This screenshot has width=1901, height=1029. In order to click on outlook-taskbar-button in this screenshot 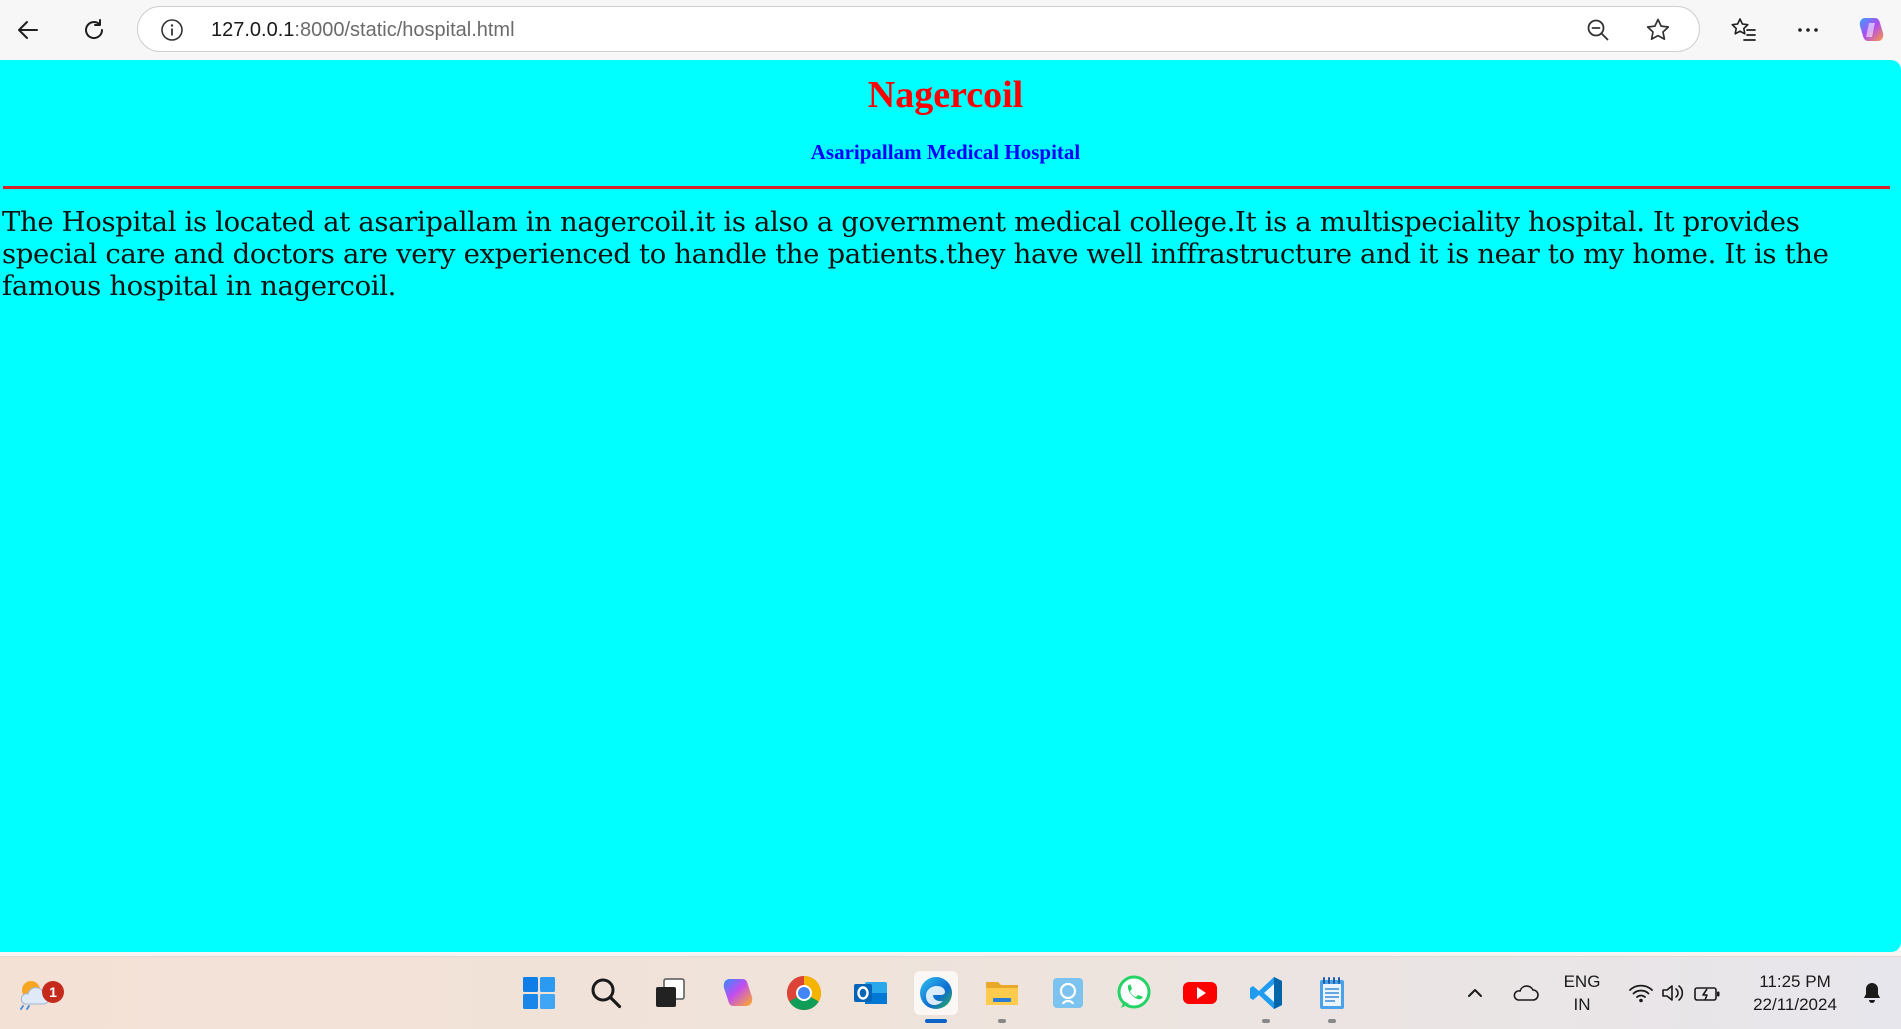, I will do `click(870, 993)`.